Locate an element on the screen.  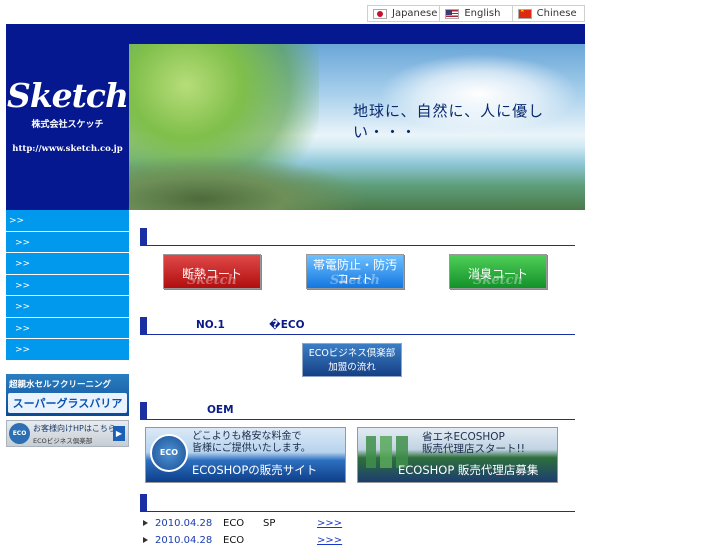
nav-item-7: >> is located at coordinates (67, 350).